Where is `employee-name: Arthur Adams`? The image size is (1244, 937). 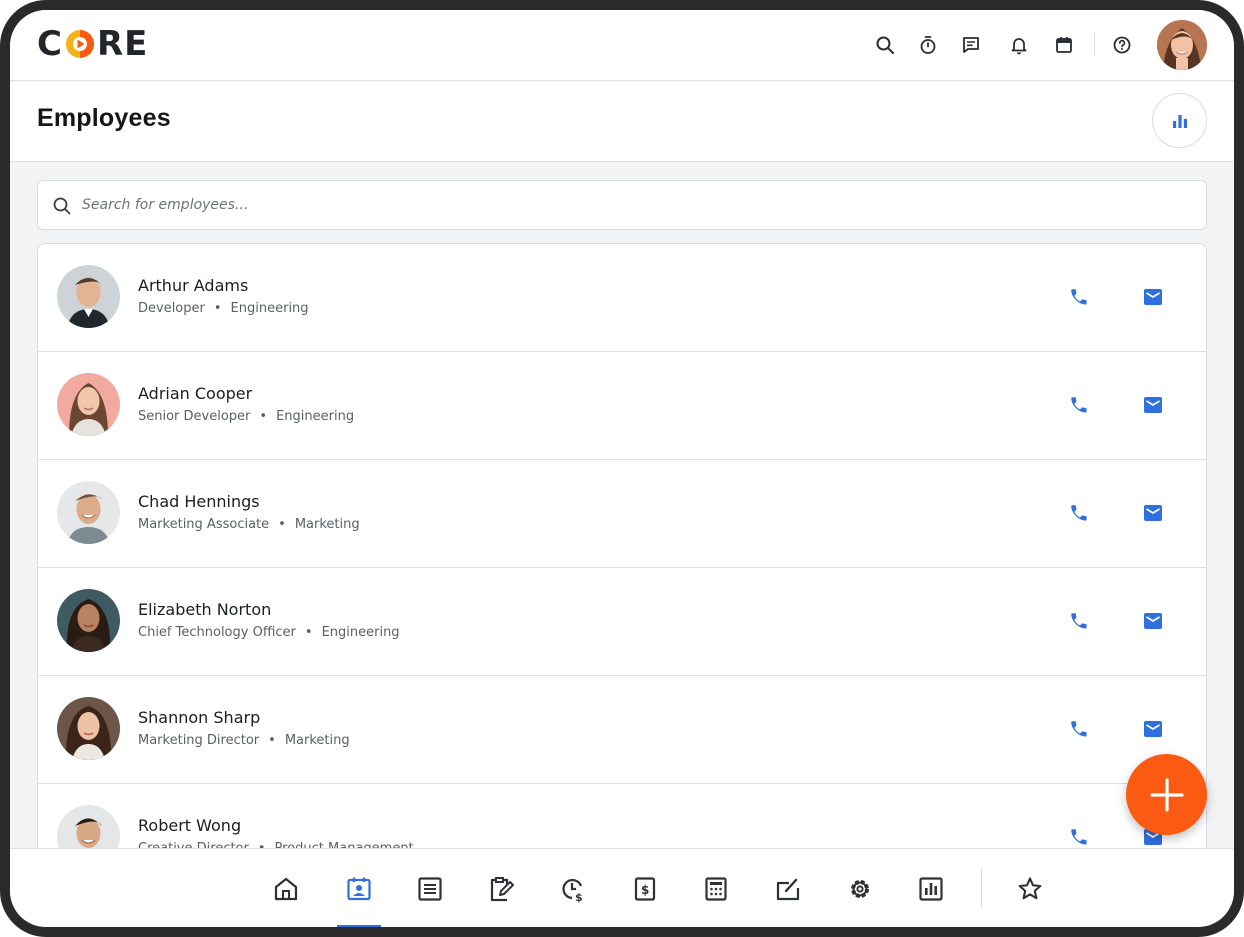 employee-name: Arthur Adams is located at coordinates (193, 285).